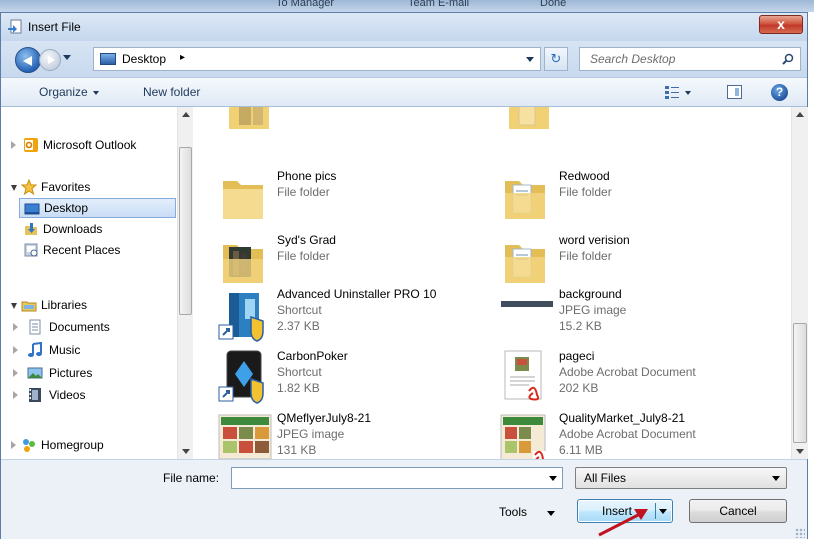  What do you see at coordinates (305, 4) in the screenshot?
I see `background-item: To Manager` at bounding box center [305, 4].